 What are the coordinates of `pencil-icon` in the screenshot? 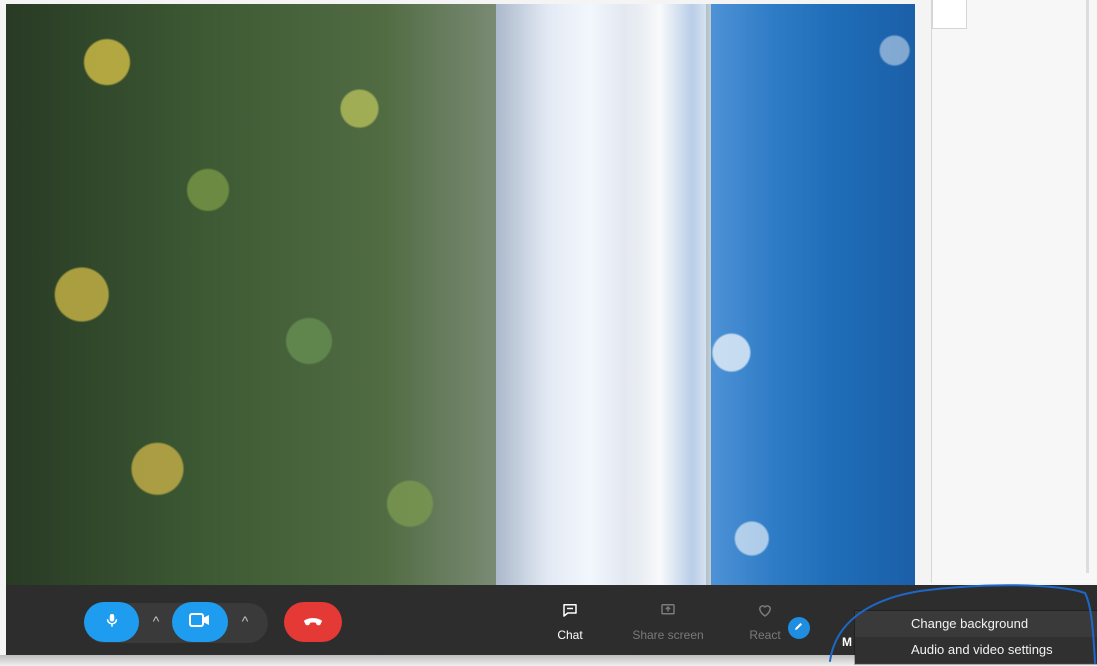 It's located at (799, 628).